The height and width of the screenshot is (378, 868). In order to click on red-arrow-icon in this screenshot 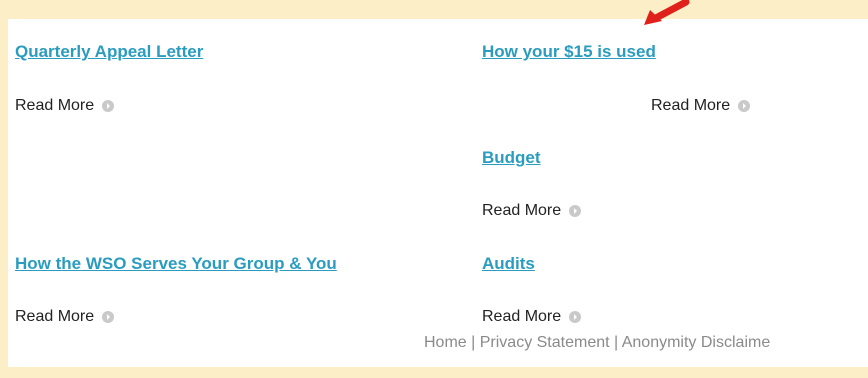, I will do `click(667, 12)`.